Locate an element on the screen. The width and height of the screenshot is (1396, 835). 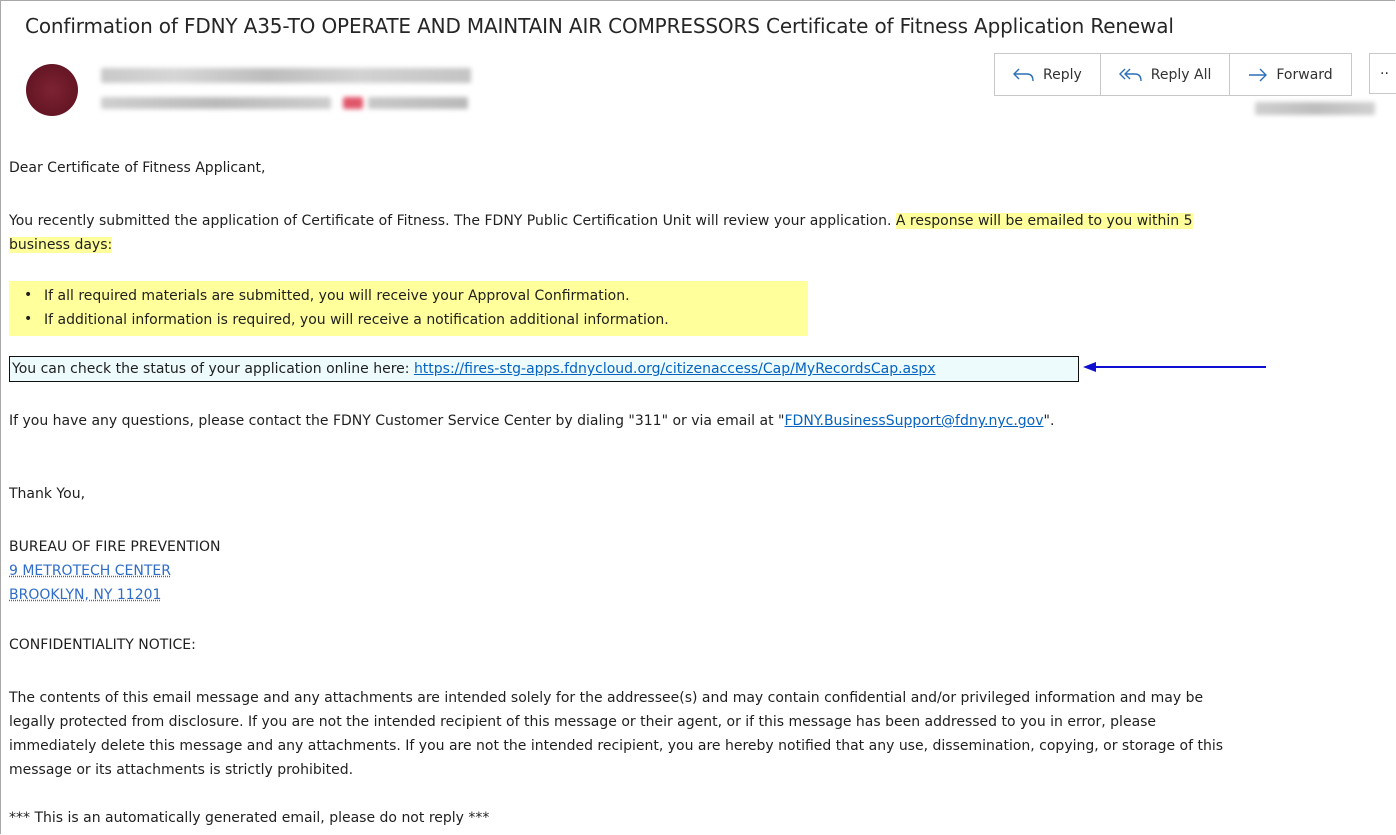
address-link-2: BROOKLYN, NY 11201 is located at coordinates (85, 595).